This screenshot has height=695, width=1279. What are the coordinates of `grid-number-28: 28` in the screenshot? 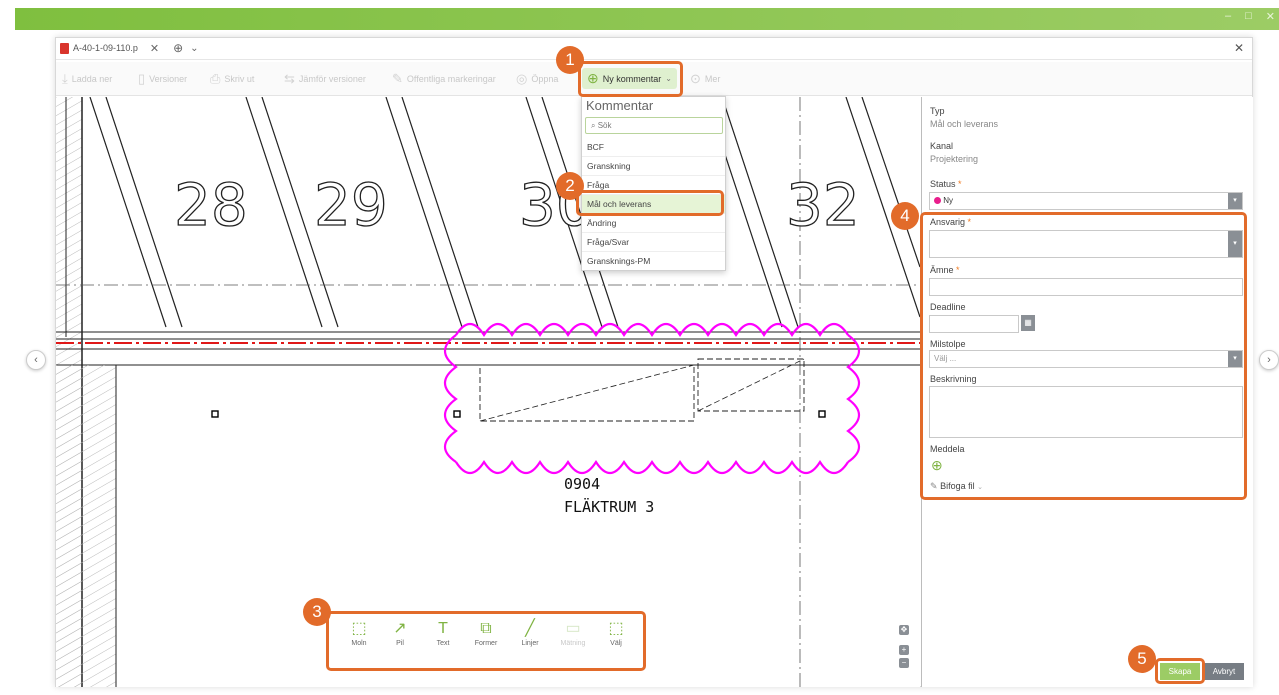 It's located at (210, 204).